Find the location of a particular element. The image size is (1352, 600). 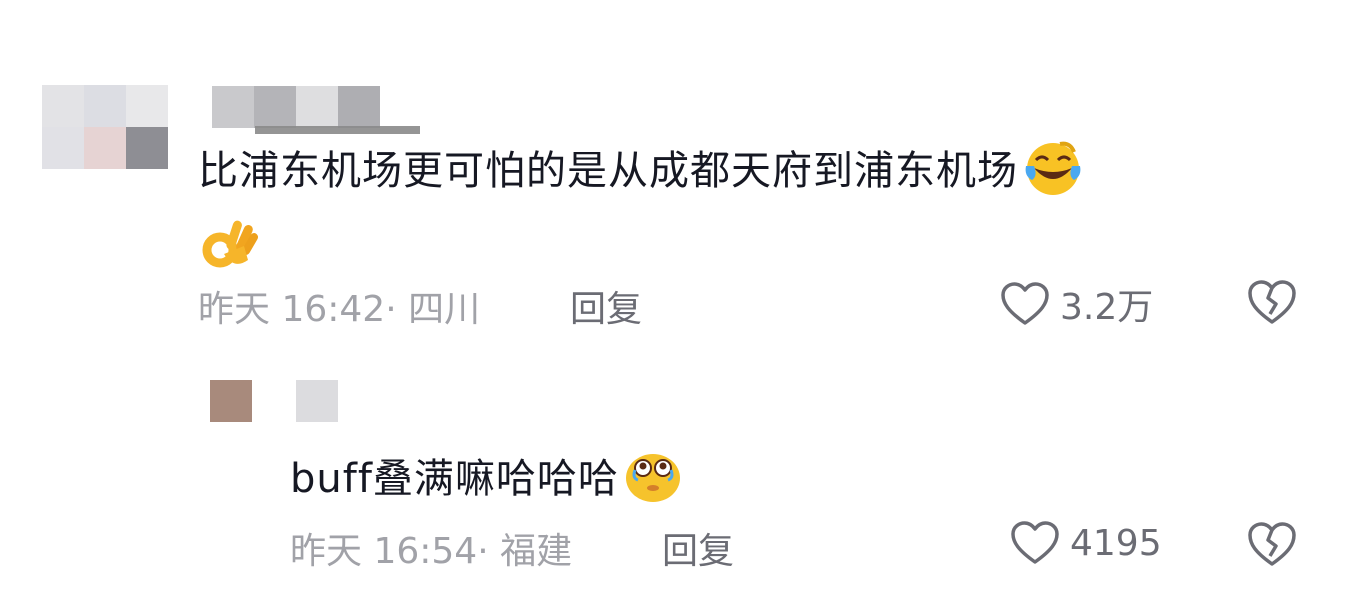

avatar is located at coordinates (105, 127).